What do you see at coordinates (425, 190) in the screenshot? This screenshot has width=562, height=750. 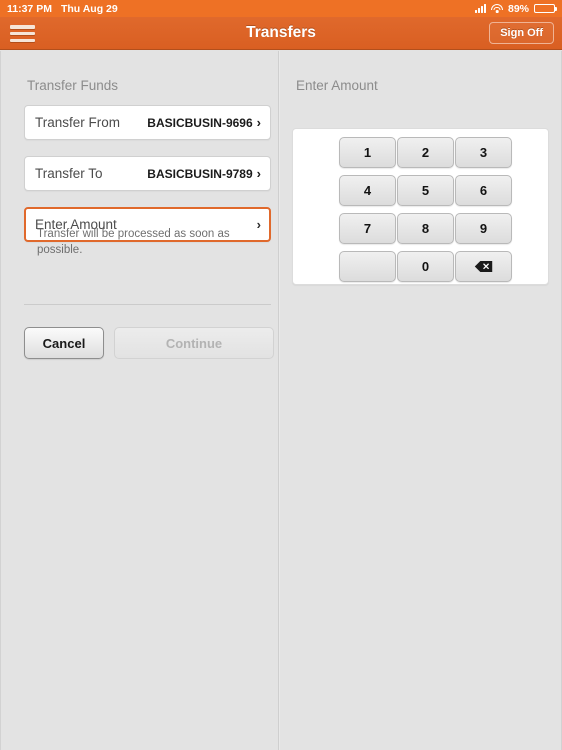 I see `key-5: 5` at bounding box center [425, 190].